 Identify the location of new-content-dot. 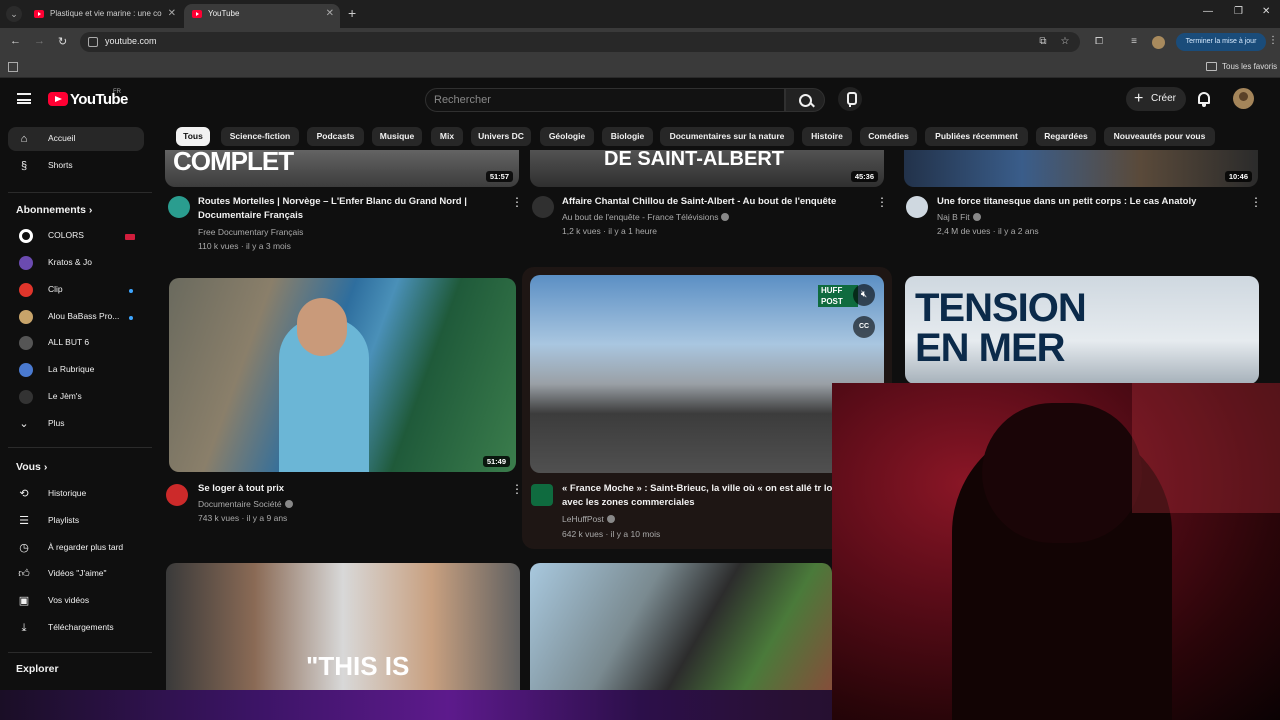
(131, 318).